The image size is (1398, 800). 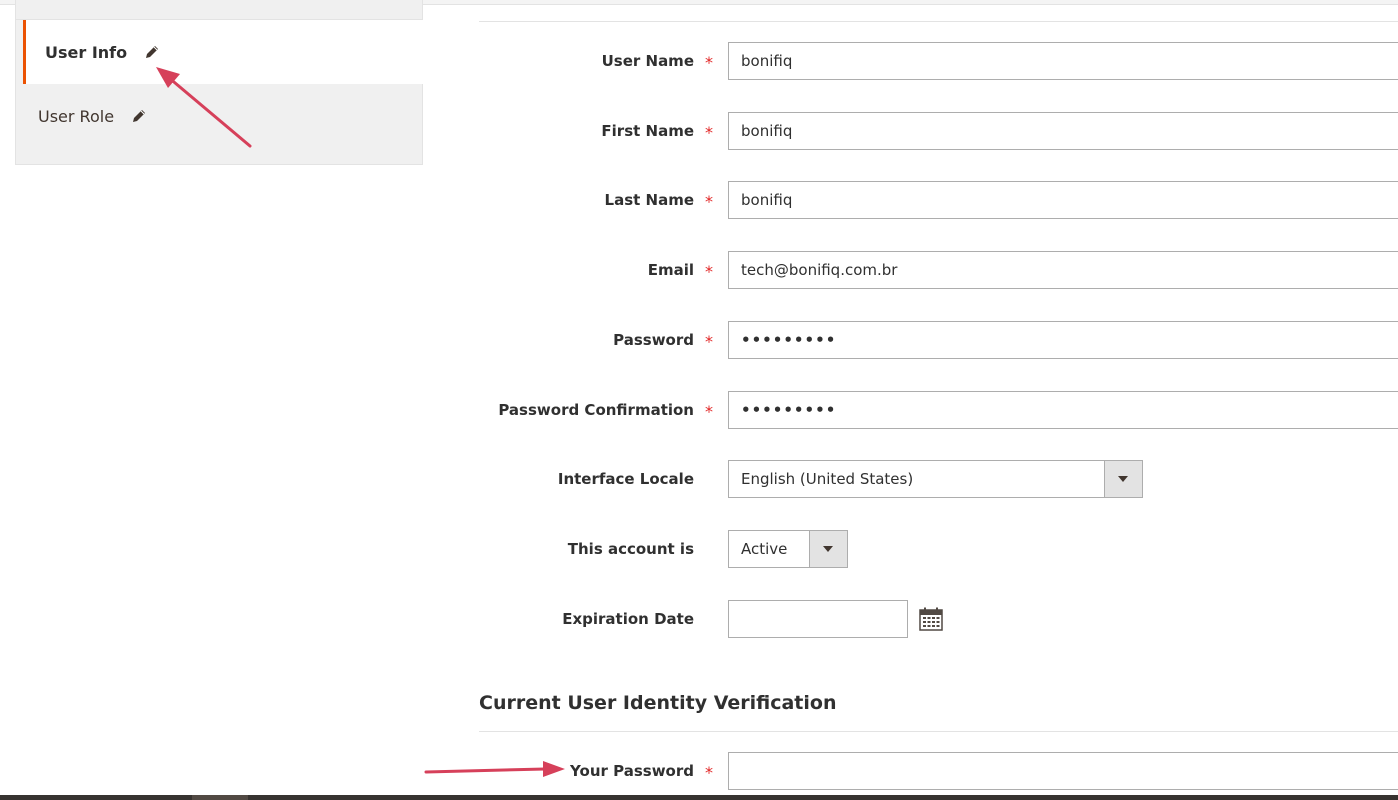 I want to click on user-name-label: User Name, so click(x=647, y=61).